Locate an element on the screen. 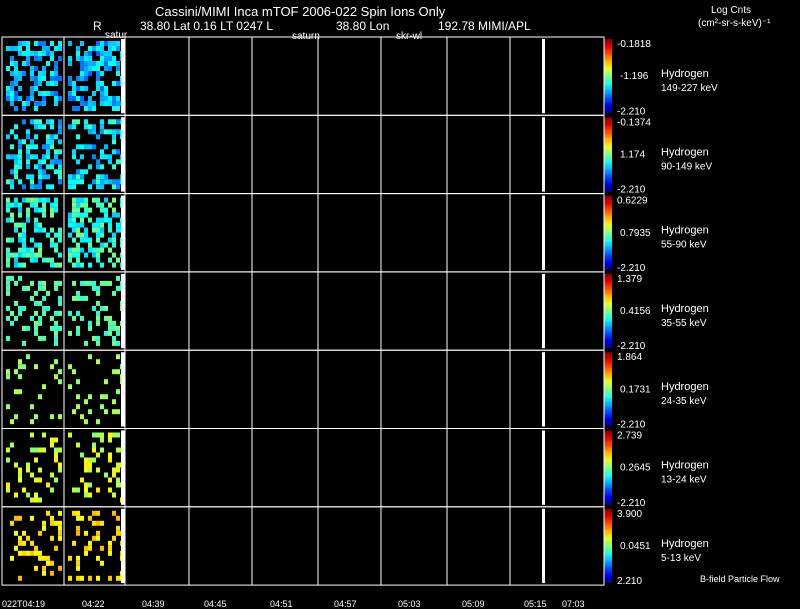 Image resolution: width=800 pixels, height=609 pixels. x-tick-label: 04:39 is located at coordinates (153, 604).